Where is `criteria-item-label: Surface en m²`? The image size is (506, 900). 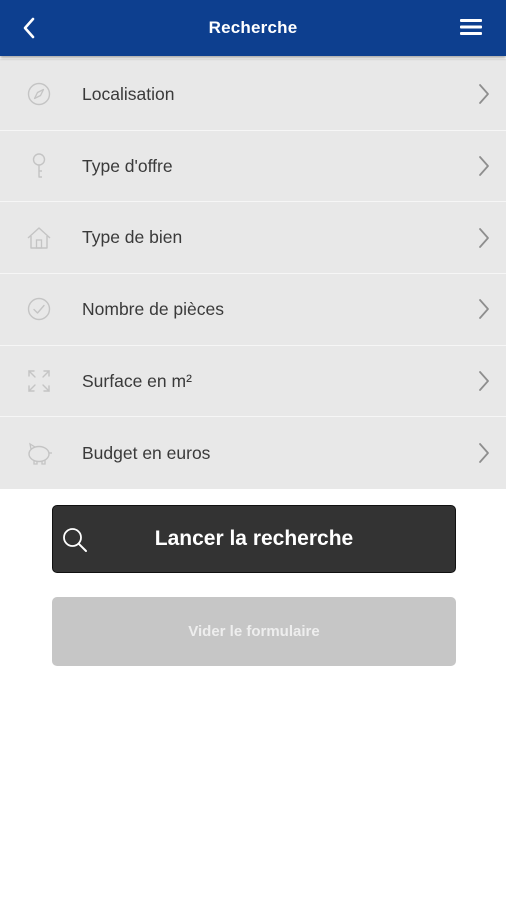 criteria-item-label: Surface en m² is located at coordinates (137, 380).